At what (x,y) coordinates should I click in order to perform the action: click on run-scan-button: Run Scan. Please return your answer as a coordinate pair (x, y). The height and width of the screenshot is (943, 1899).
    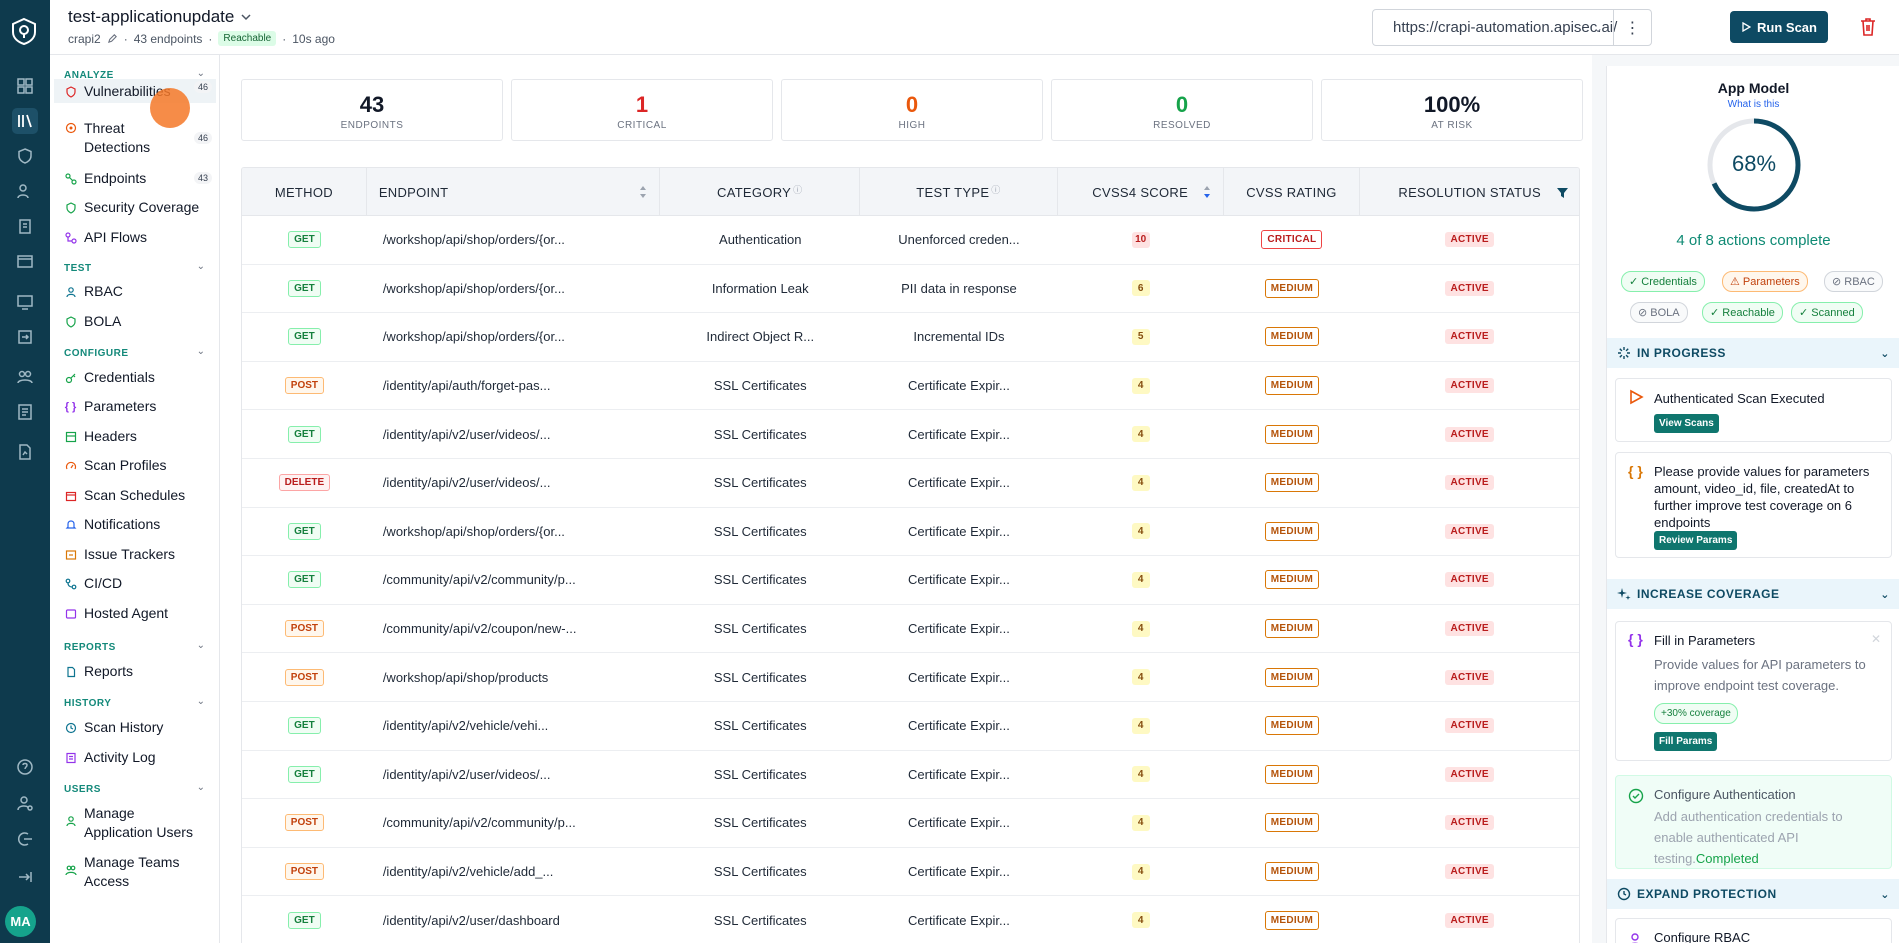
    Looking at the image, I should click on (1779, 27).